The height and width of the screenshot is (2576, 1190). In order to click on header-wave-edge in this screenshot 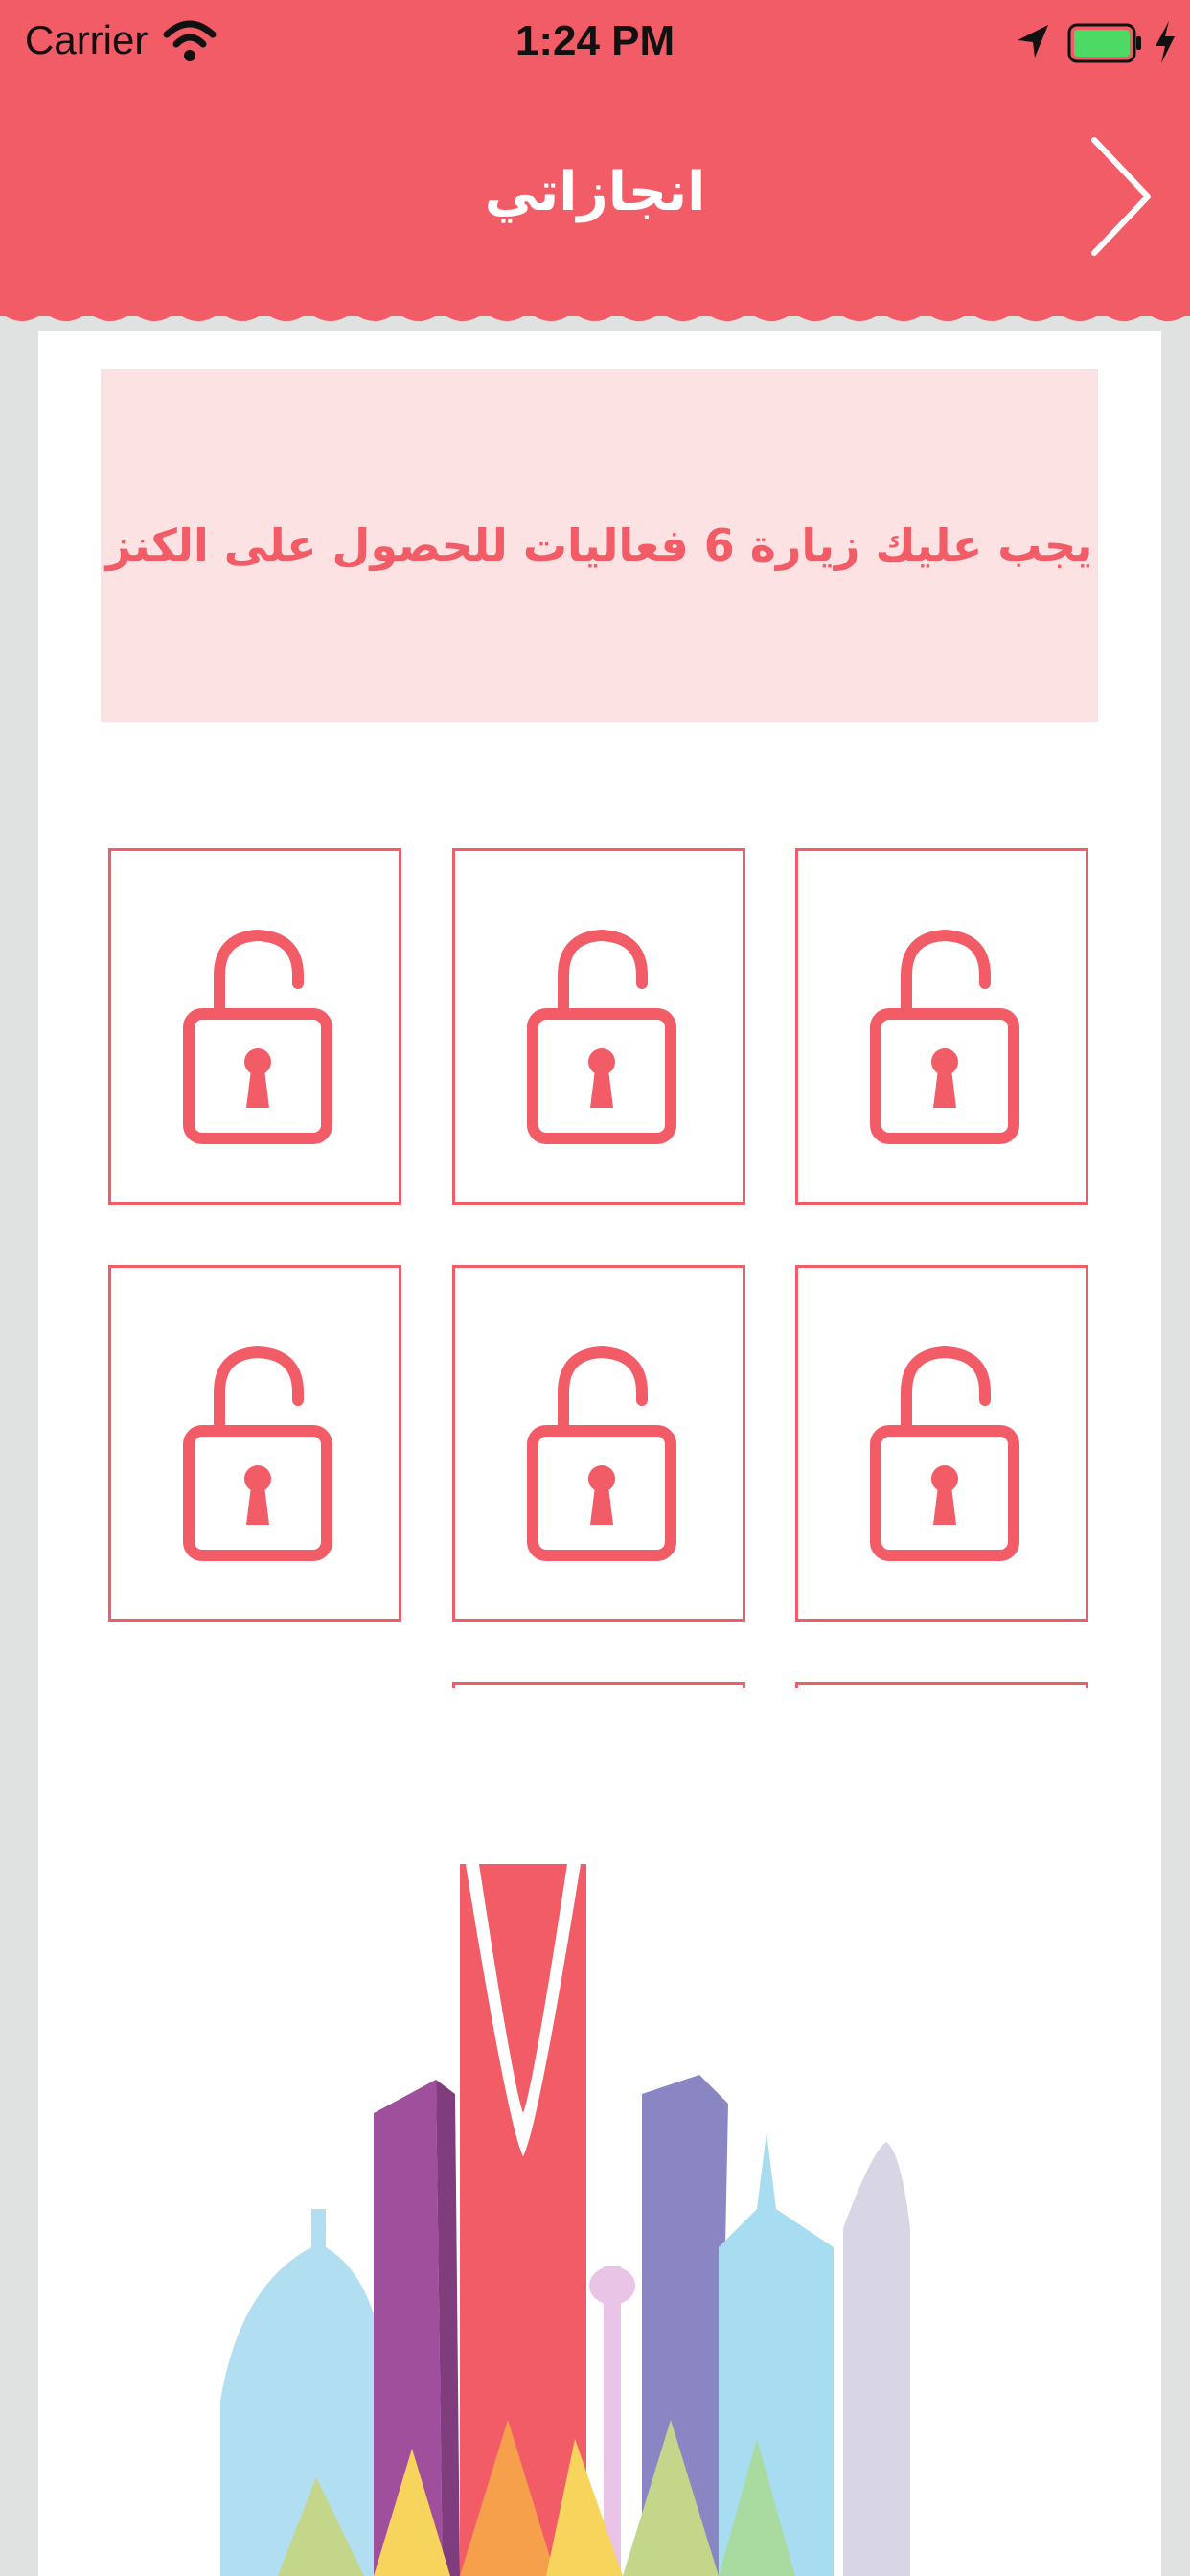, I will do `click(595, 313)`.